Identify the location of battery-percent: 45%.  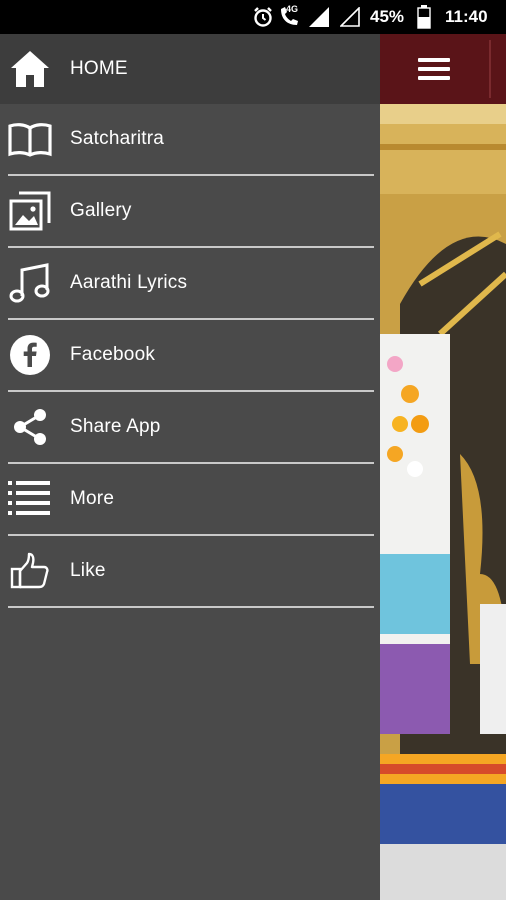
(387, 16).